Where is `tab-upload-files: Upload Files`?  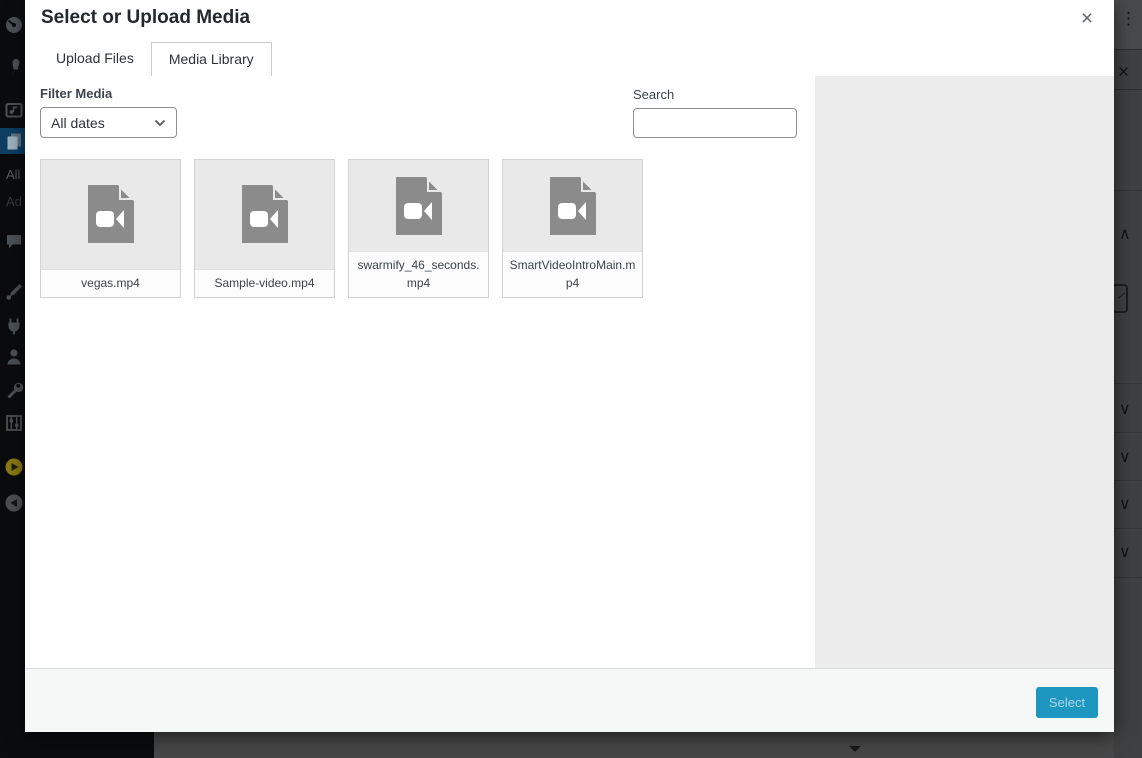 tab-upload-files: Upload Files is located at coordinates (95, 59).